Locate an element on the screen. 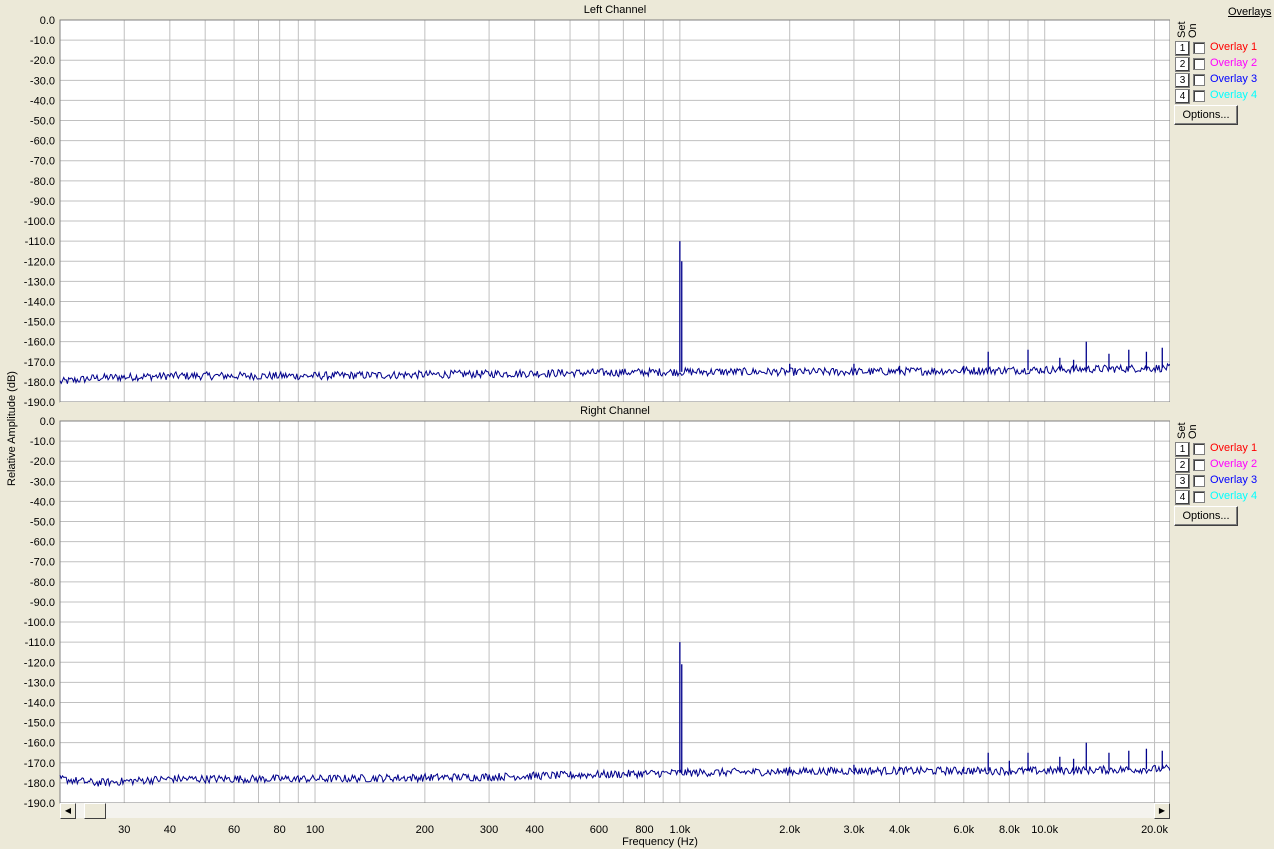 The height and width of the screenshot is (849, 1274). x-tick-label: 30 is located at coordinates (124, 830).